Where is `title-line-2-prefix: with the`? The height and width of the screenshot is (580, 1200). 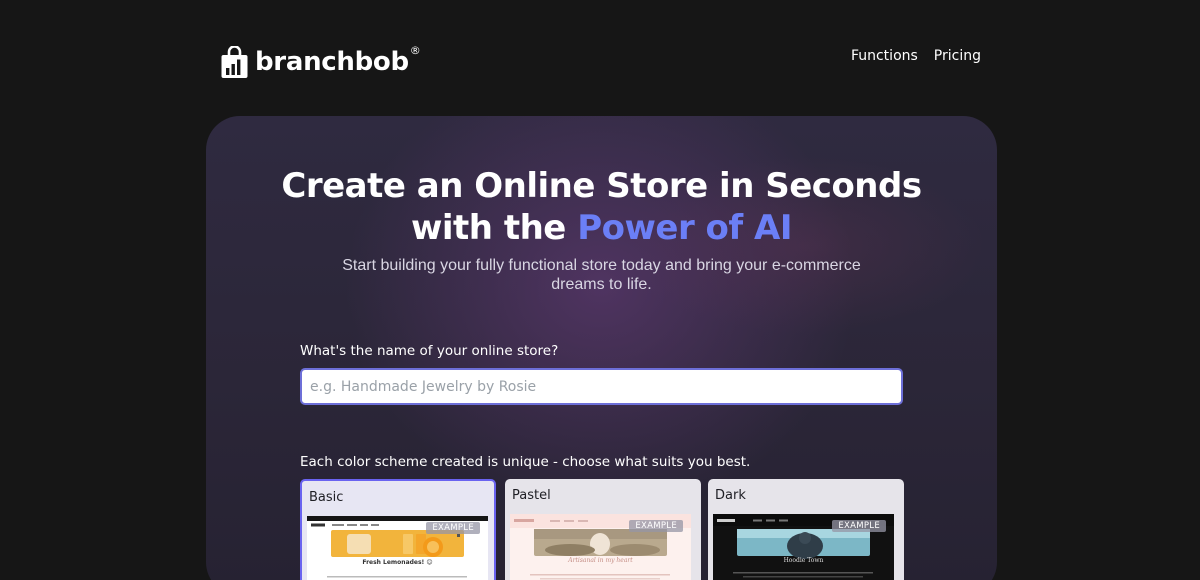 title-line-2-prefix: with the is located at coordinates (494, 228).